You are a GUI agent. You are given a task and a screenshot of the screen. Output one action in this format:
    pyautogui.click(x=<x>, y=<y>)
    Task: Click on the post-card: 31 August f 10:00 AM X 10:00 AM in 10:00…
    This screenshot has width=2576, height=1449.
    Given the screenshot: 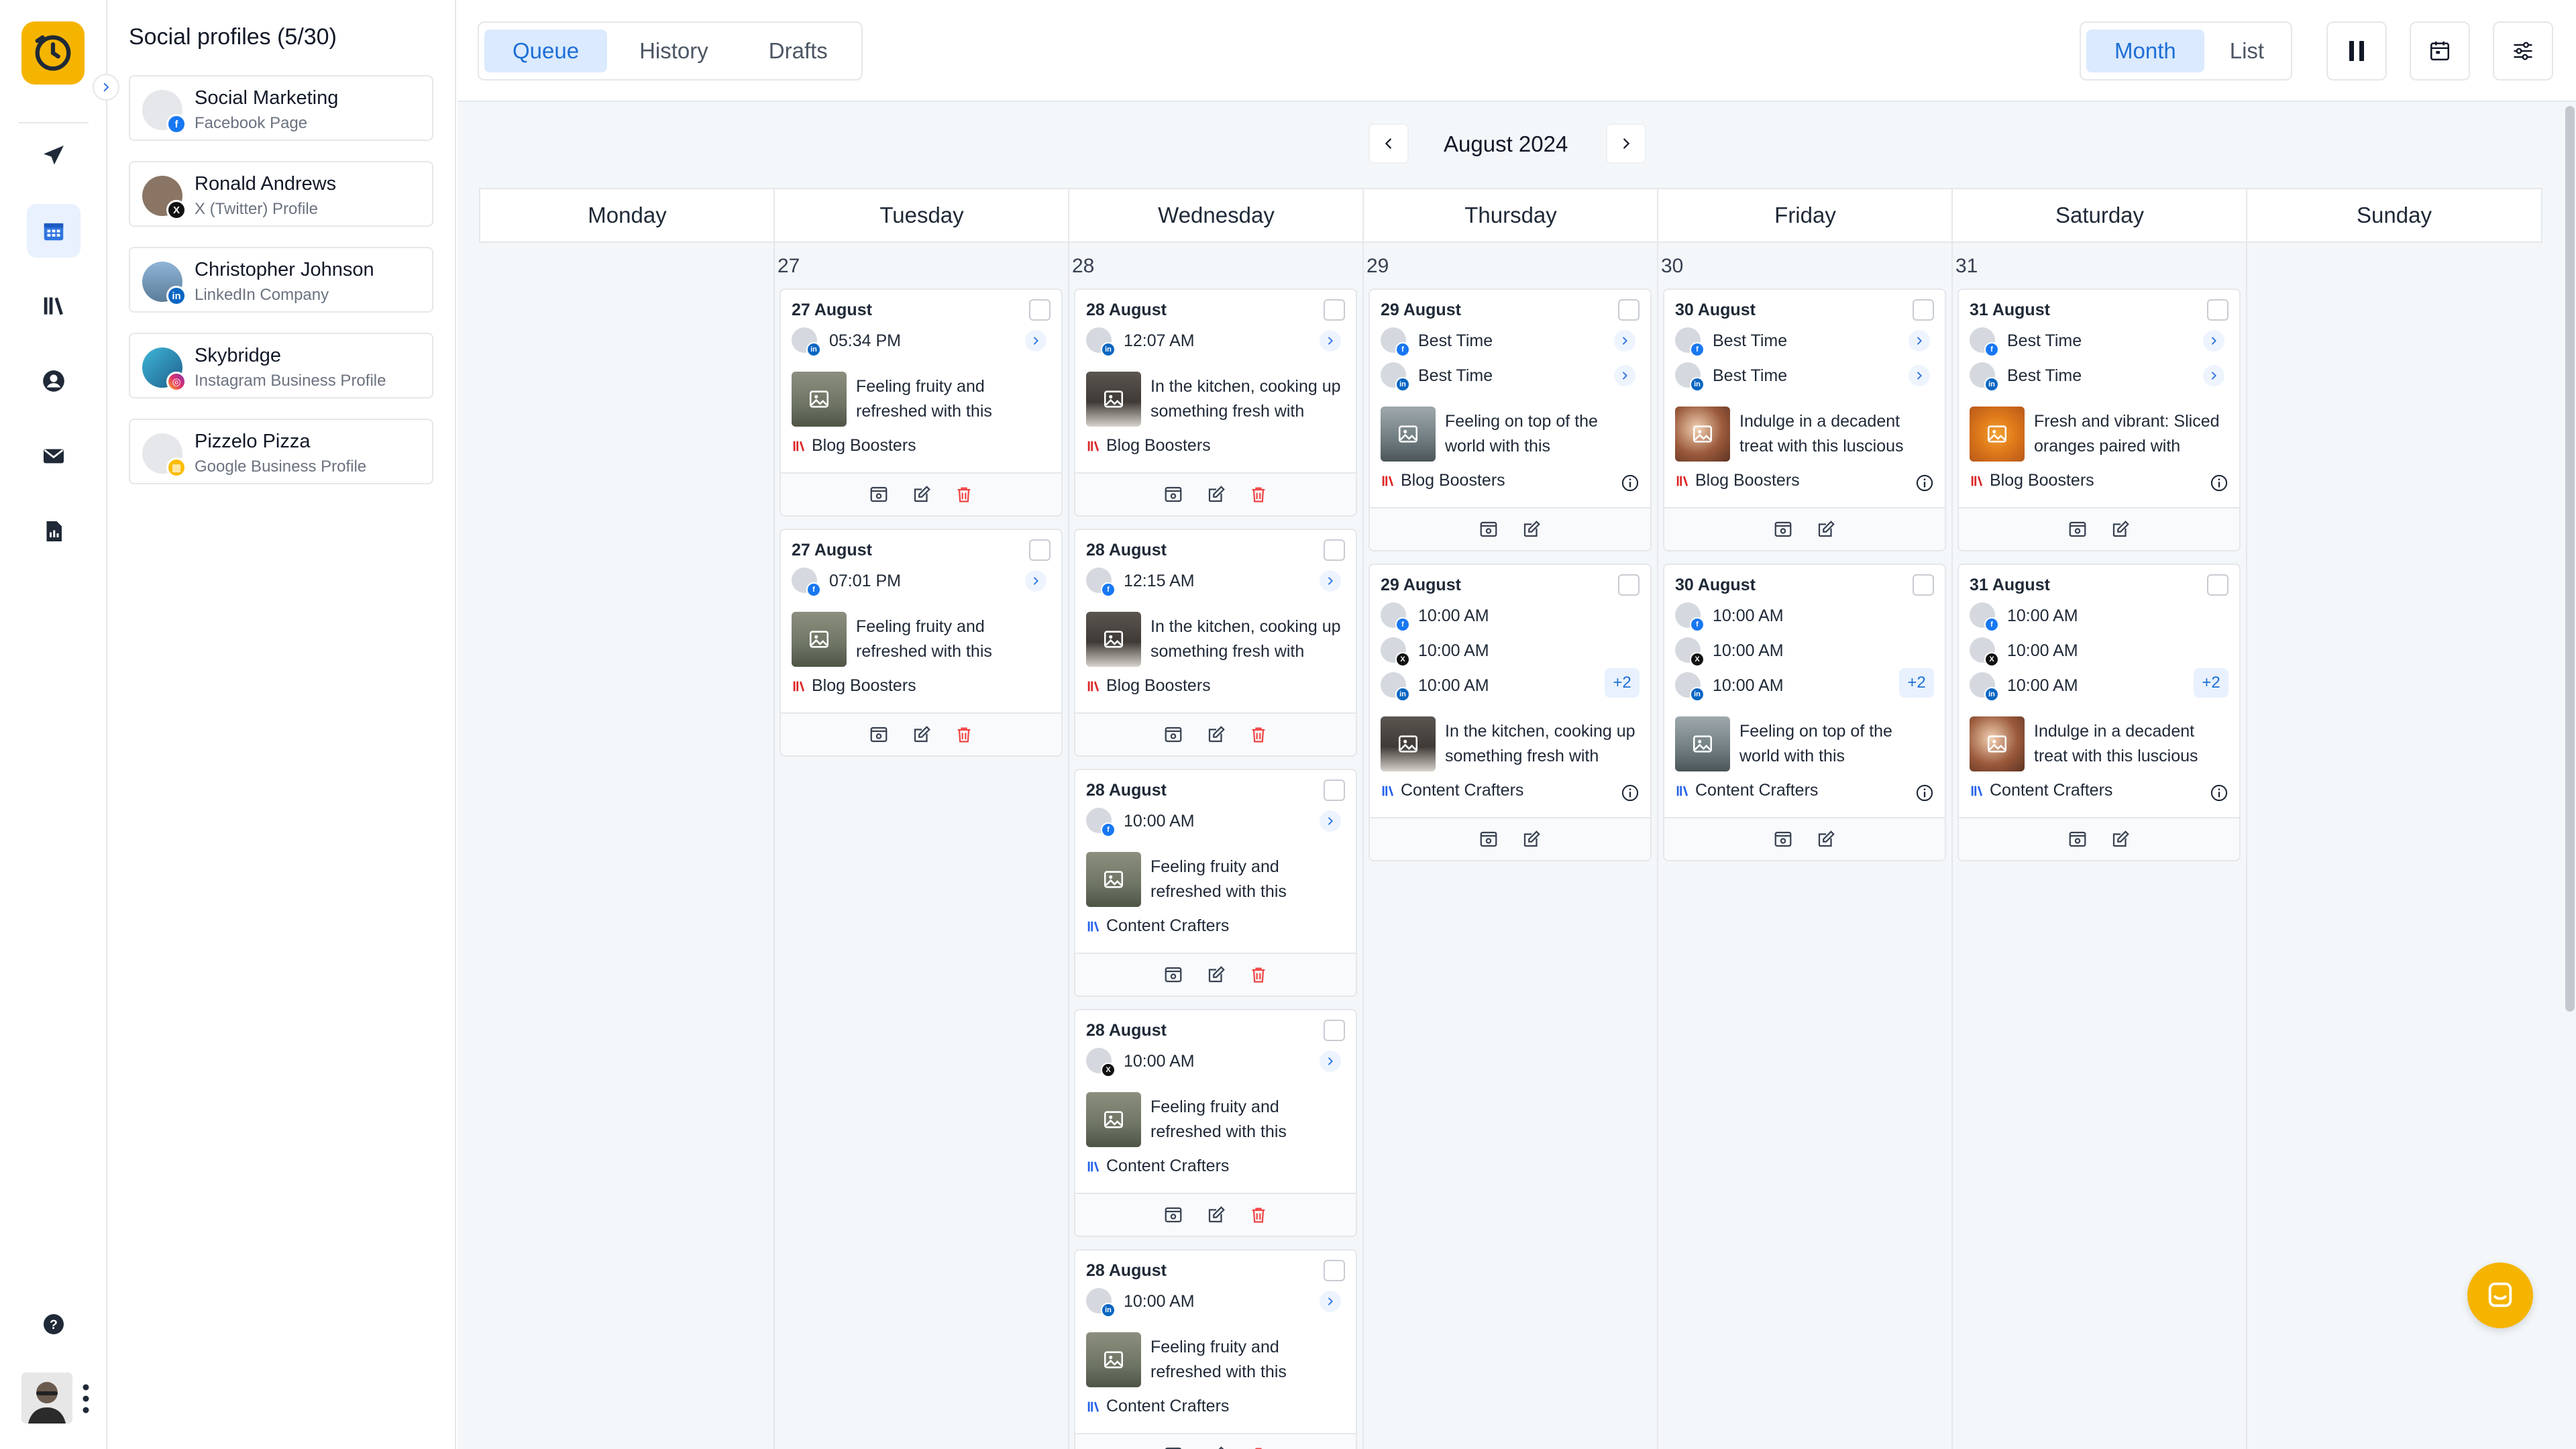 What is the action you would take?
    pyautogui.click(x=2099, y=712)
    